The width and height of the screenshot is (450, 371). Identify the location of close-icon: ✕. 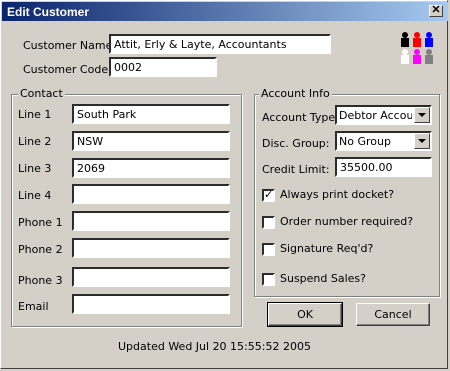
(436, 10).